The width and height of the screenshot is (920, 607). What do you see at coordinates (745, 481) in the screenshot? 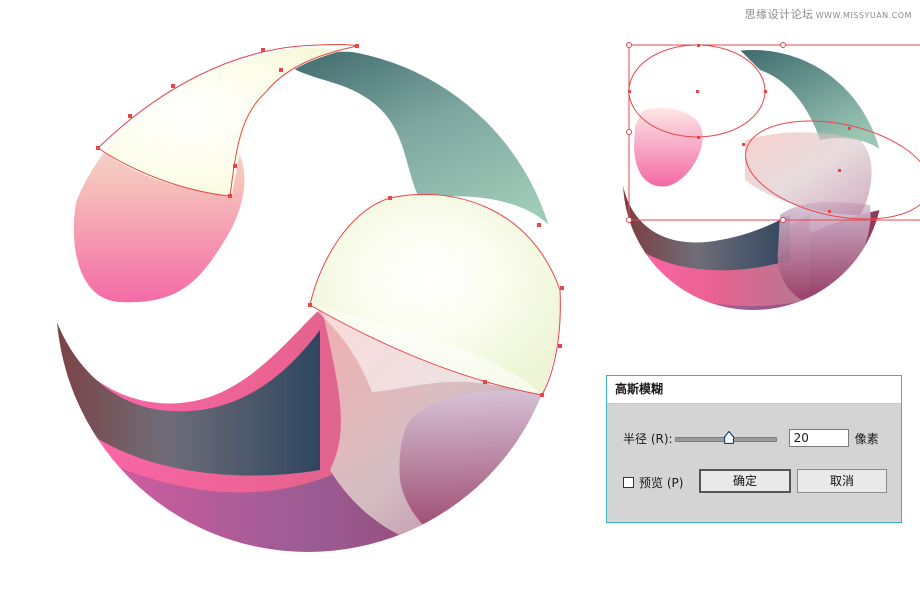
I see `ok-button: 确定` at bounding box center [745, 481].